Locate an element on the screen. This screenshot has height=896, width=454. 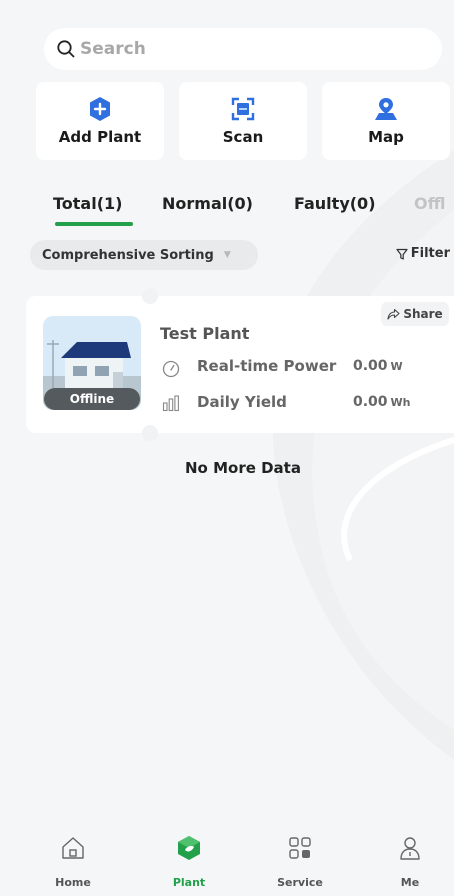
status-tabs: Total(1) Normal(0) Faulty(0) Offl is located at coordinates (227, 208).